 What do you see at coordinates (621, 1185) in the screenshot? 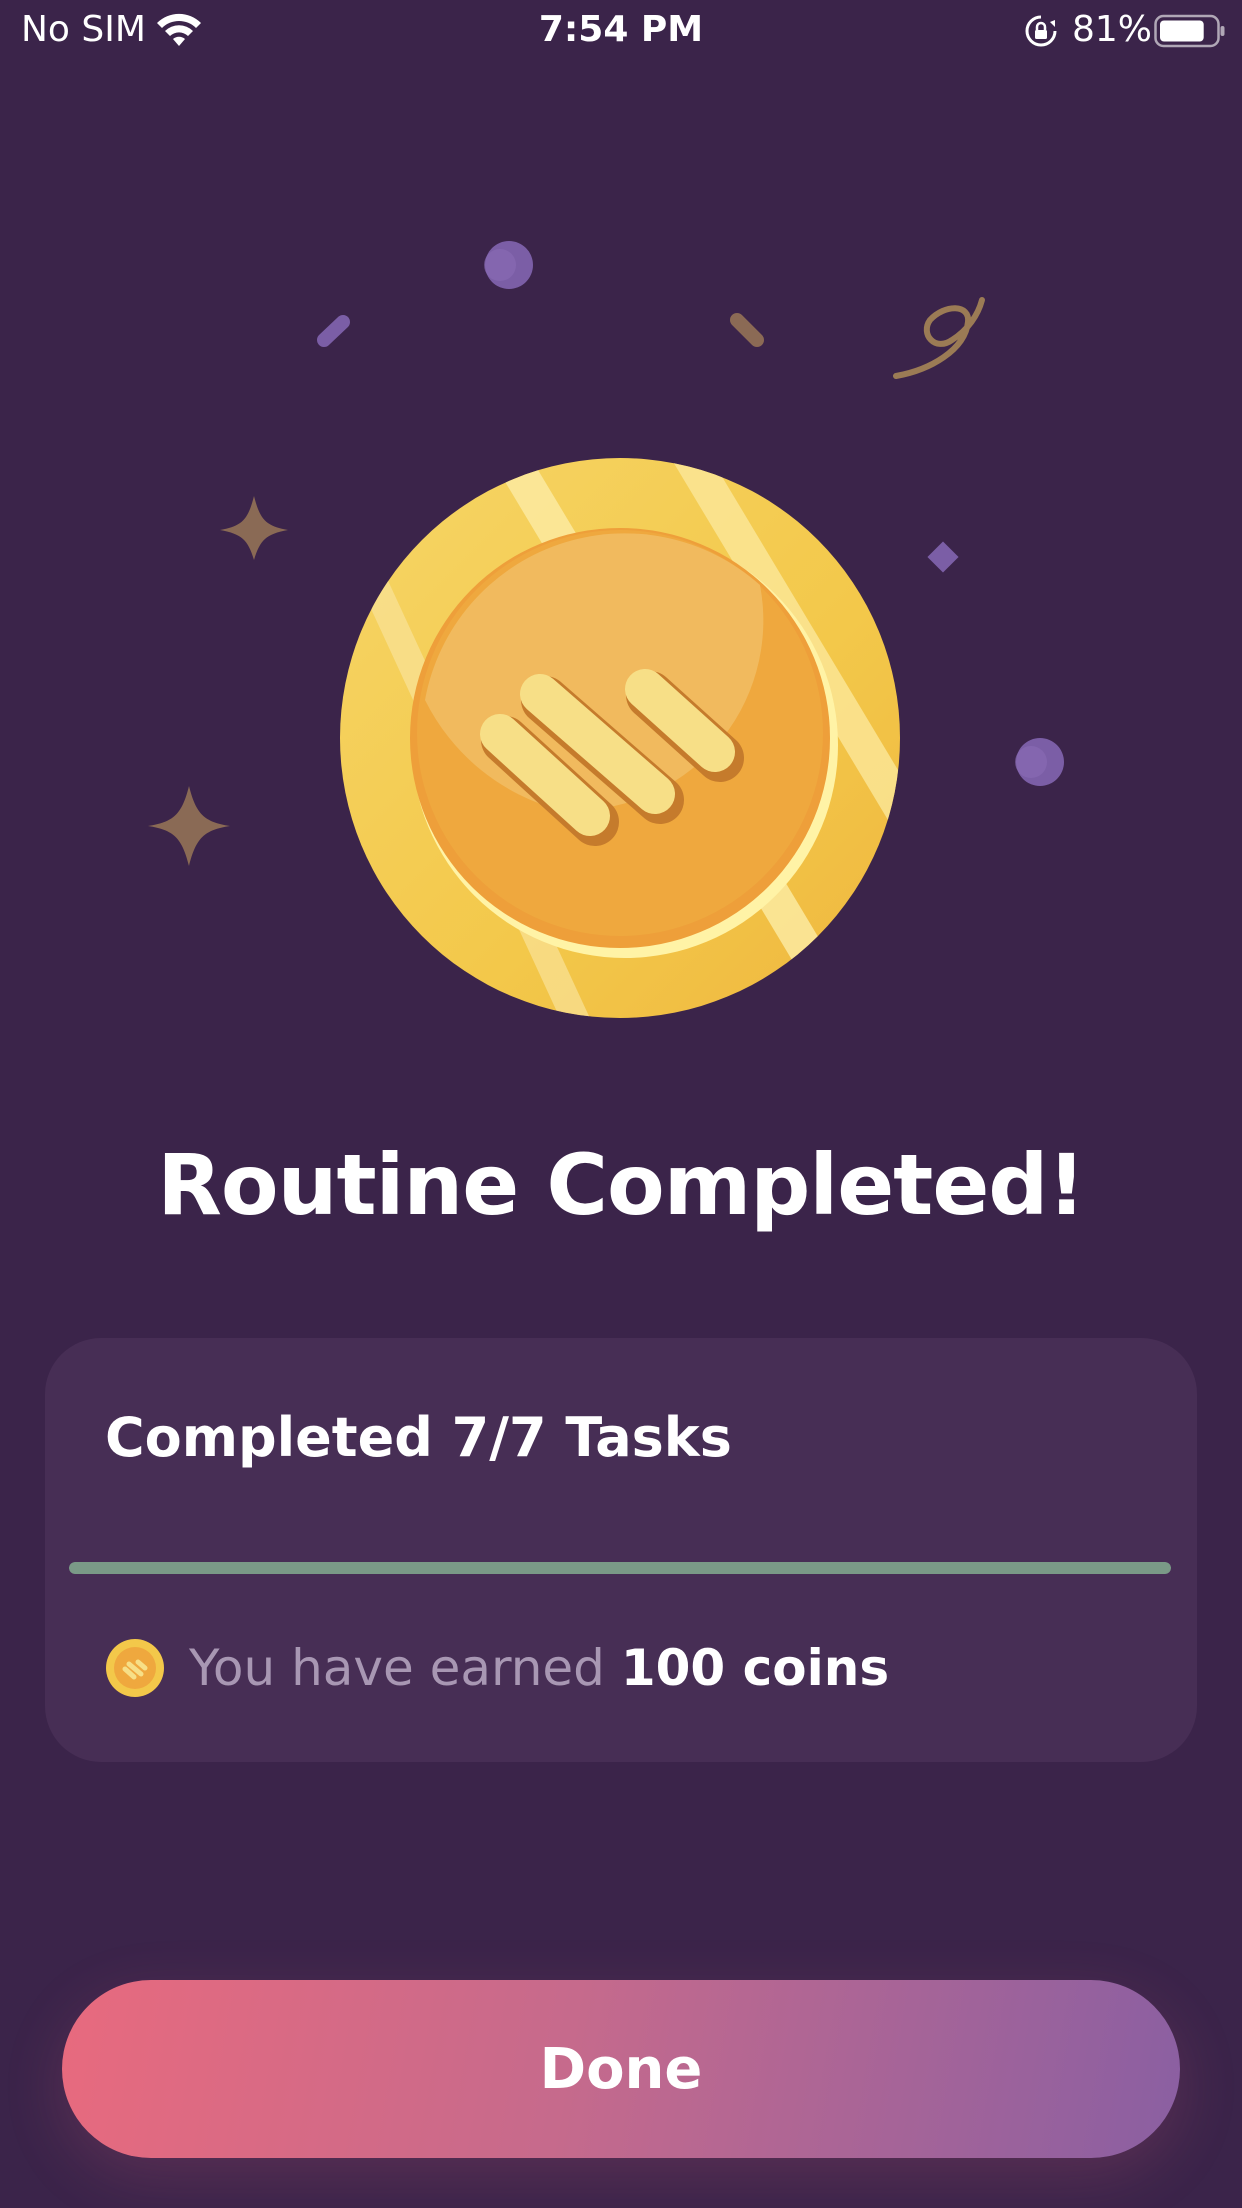
I see `page-title: Routine Completed!` at bounding box center [621, 1185].